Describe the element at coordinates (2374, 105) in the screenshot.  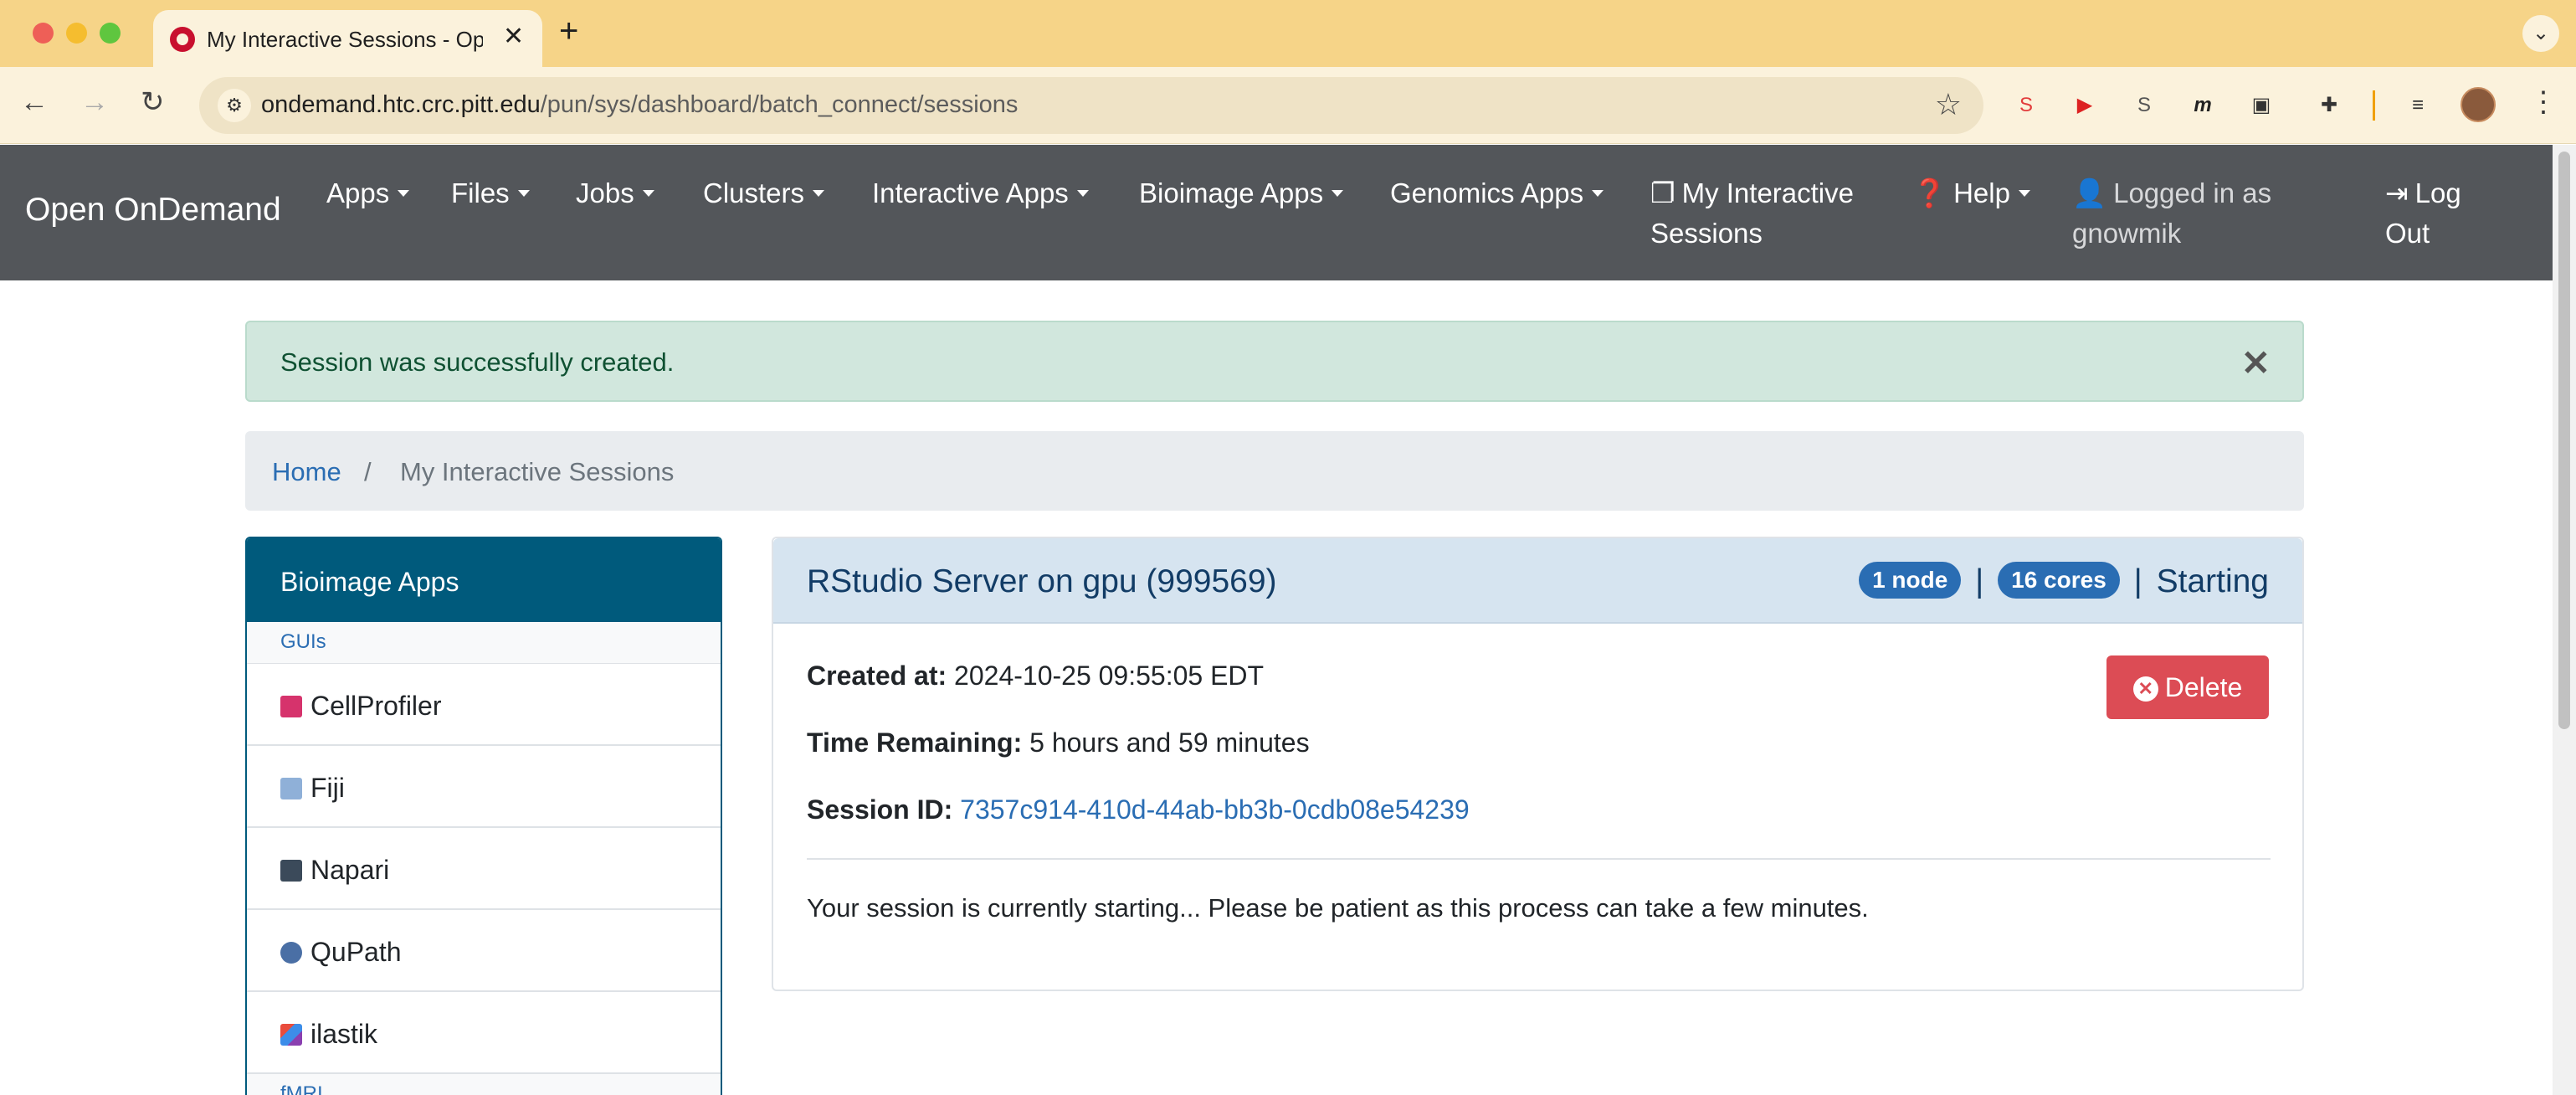
I see `toolbar-divider` at that location.